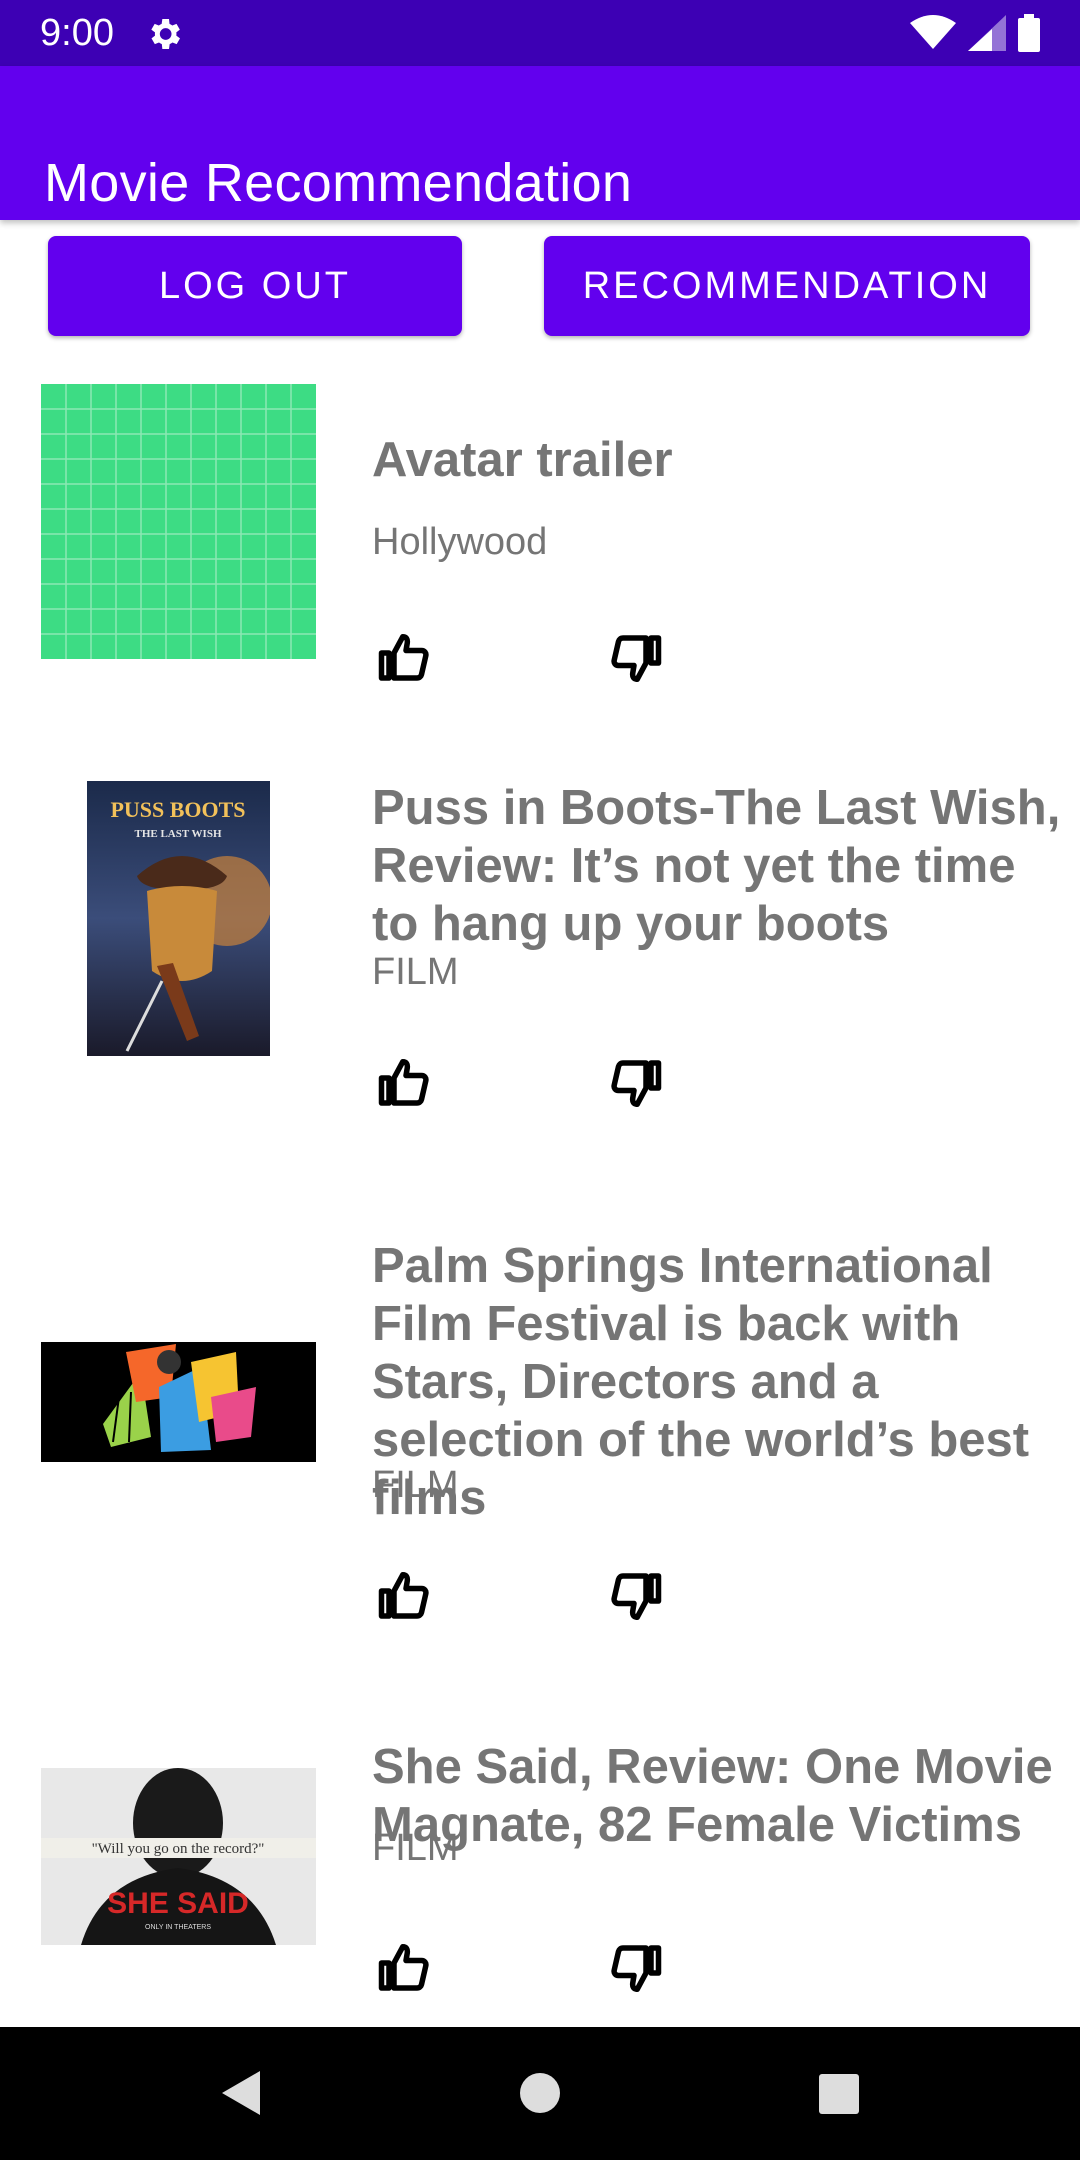 The height and width of the screenshot is (2160, 1080). What do you see at coordinates (178, 1849) in the screenshot?
I see `poster-quote: "Will you go on the record?"` at bounding box center [178, 1849].